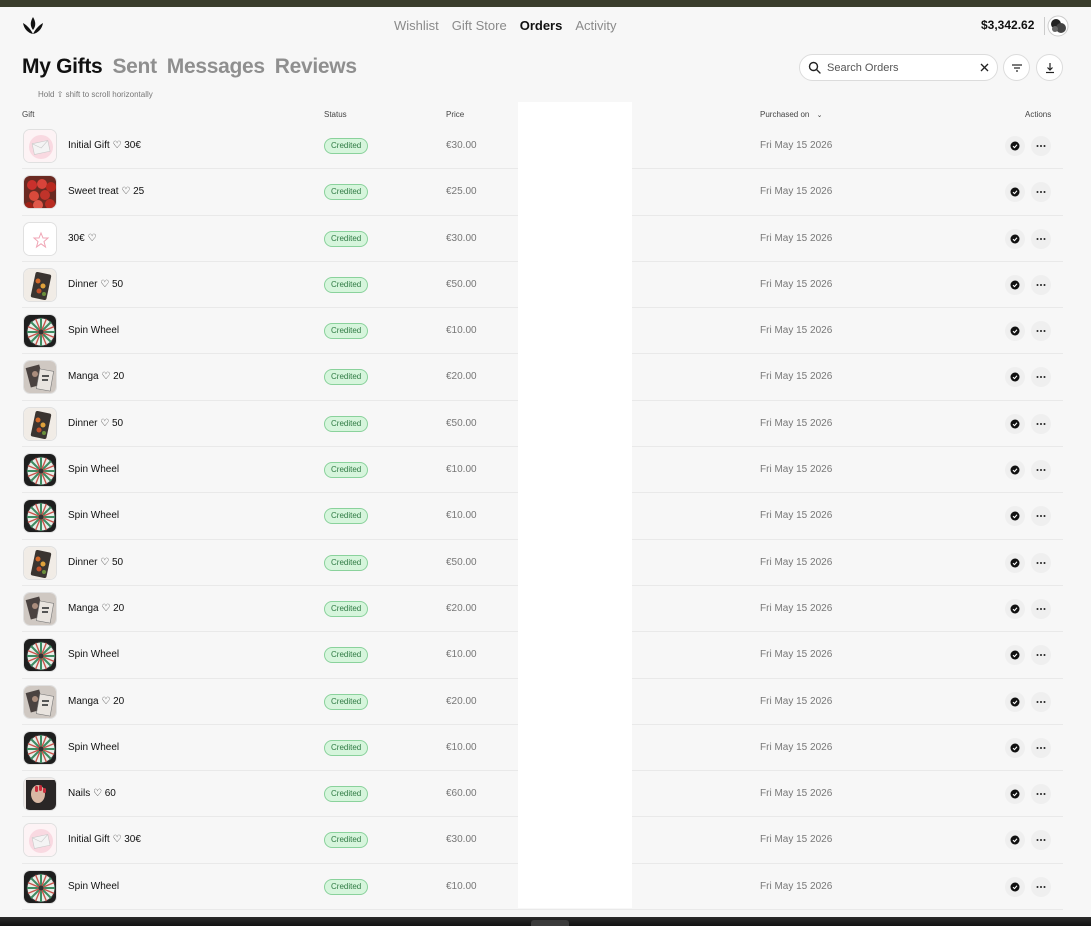 This screenshot has height=926, width=1091. What do you see at coordinates (1044, 26) in the screenshot?
I see `header-divider` at bounding box center [1044, 26].